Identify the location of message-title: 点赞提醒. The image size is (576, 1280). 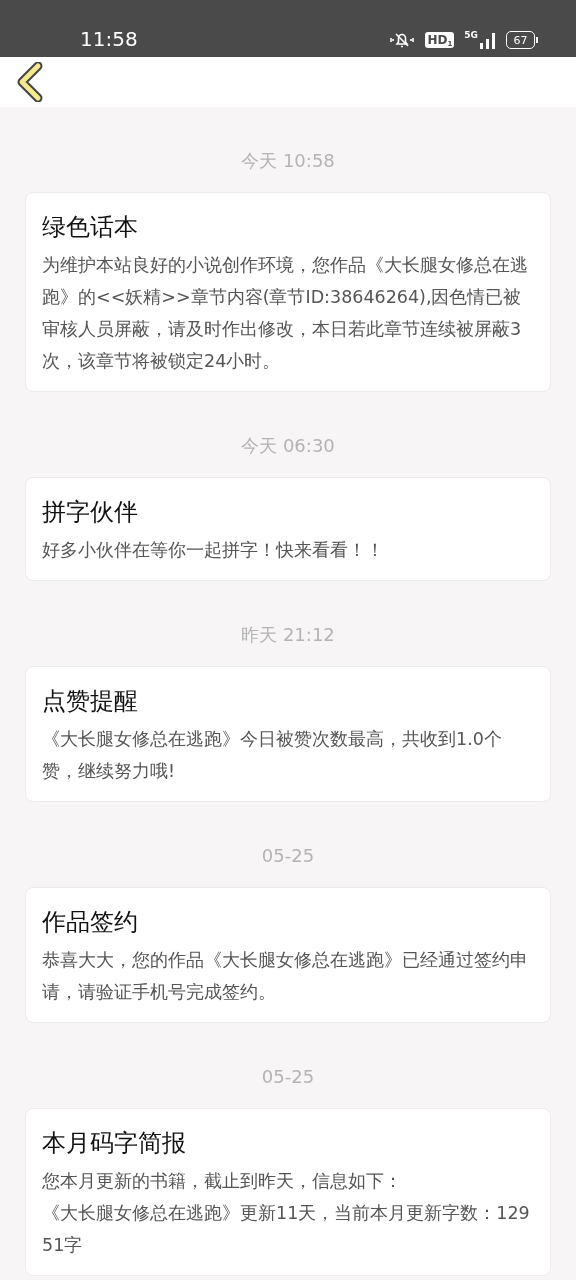
(90, 701).